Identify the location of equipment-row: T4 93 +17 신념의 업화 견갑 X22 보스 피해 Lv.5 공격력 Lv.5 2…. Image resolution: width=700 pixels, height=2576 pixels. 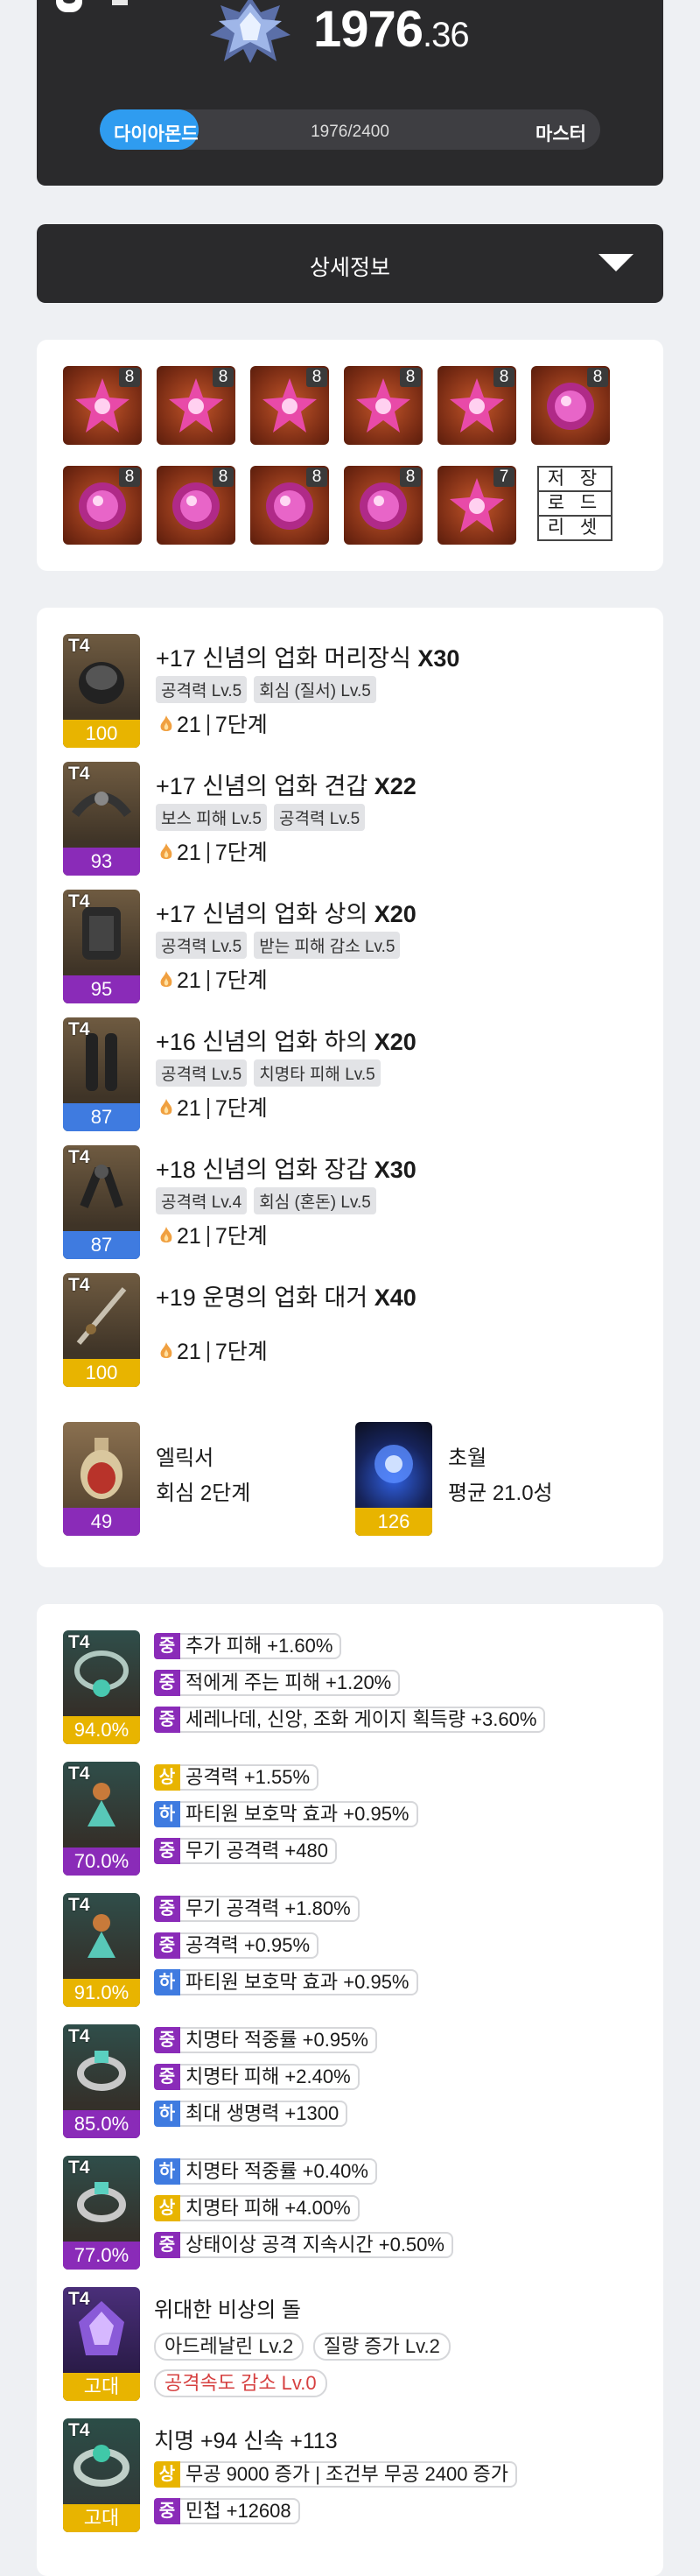
(351, 819).